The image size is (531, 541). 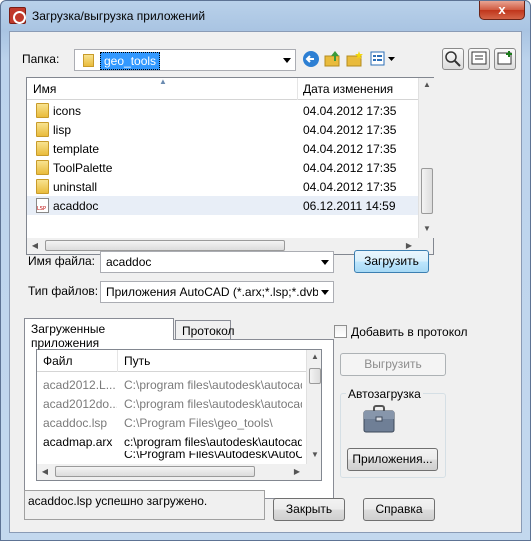 What do you see at coordinates (502, 10) in the screenshot?
I see `close-window-button: x` at bounding box center [502, 10].